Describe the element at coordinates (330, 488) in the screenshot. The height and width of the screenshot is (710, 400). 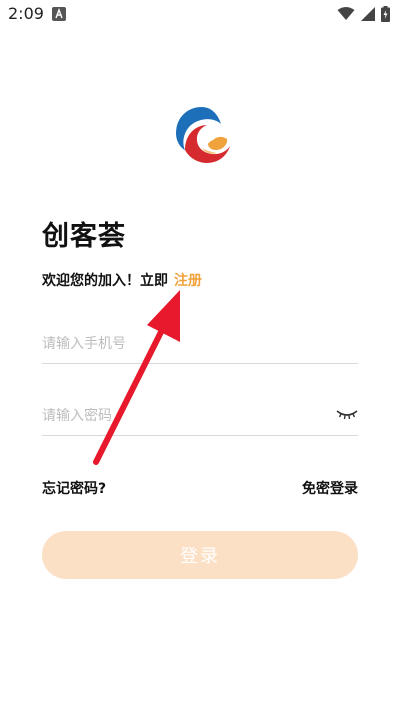
I see `passwordless-login-link: 免密登录` at that location.